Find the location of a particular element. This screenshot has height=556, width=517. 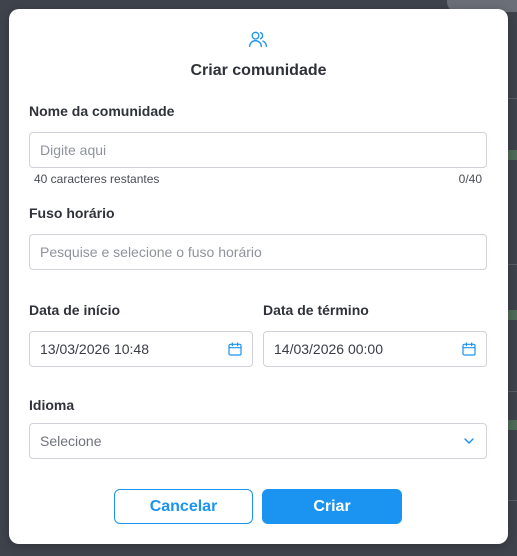

timezone-field is located at coordinates (258, 252).